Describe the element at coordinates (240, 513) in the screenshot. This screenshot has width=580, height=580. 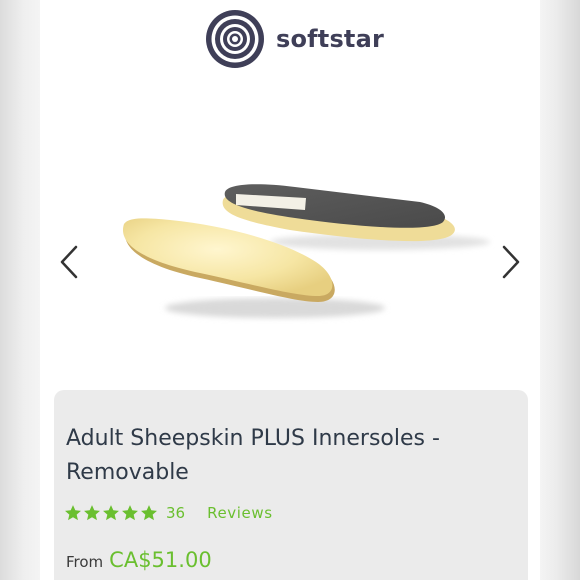
I see `reviews-link: Reviews` at that location.